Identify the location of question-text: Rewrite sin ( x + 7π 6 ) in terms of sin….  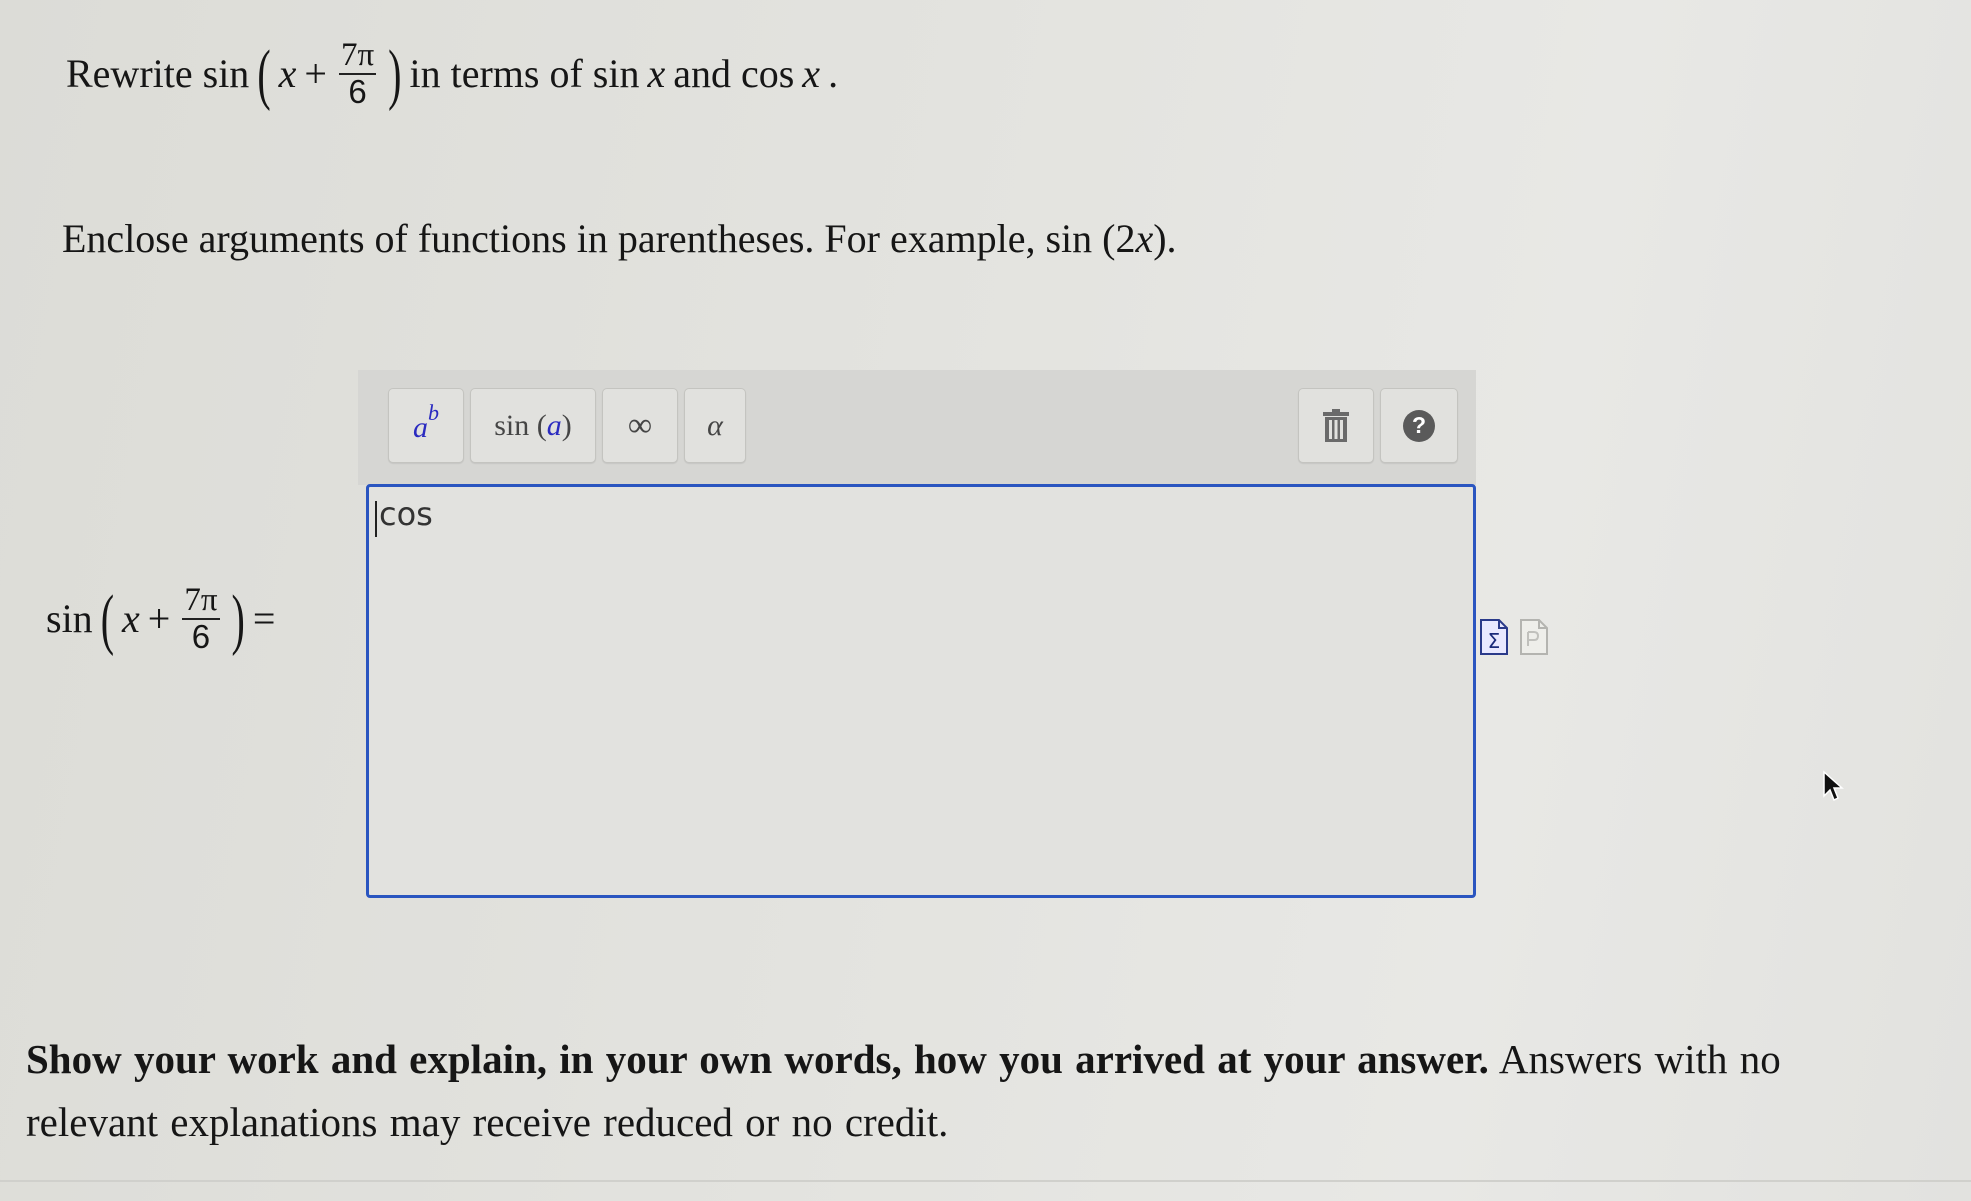
(452, 73).